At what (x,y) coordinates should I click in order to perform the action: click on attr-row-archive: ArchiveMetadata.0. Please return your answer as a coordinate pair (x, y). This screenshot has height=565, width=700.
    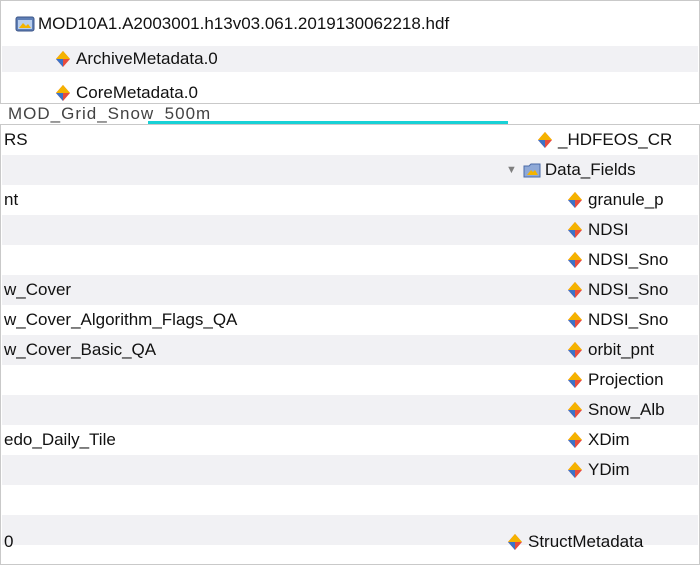
    Looking at the image, I should click on (350, 59).